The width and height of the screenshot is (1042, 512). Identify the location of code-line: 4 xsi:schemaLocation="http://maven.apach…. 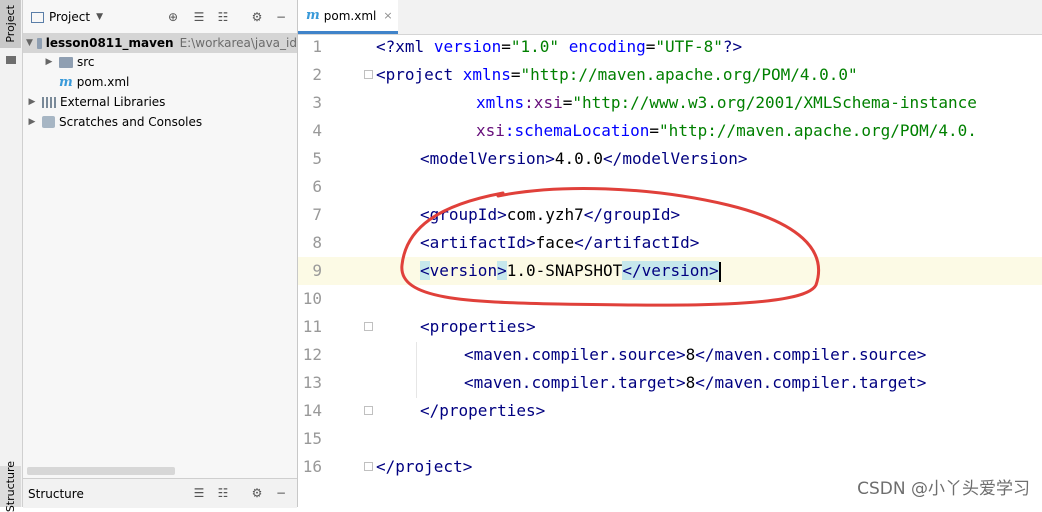
(670, 131).